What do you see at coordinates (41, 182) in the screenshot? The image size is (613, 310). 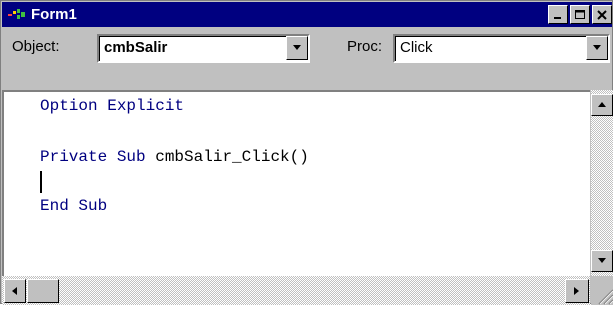 I see `text-cursor` at bounding box center [41, 182].